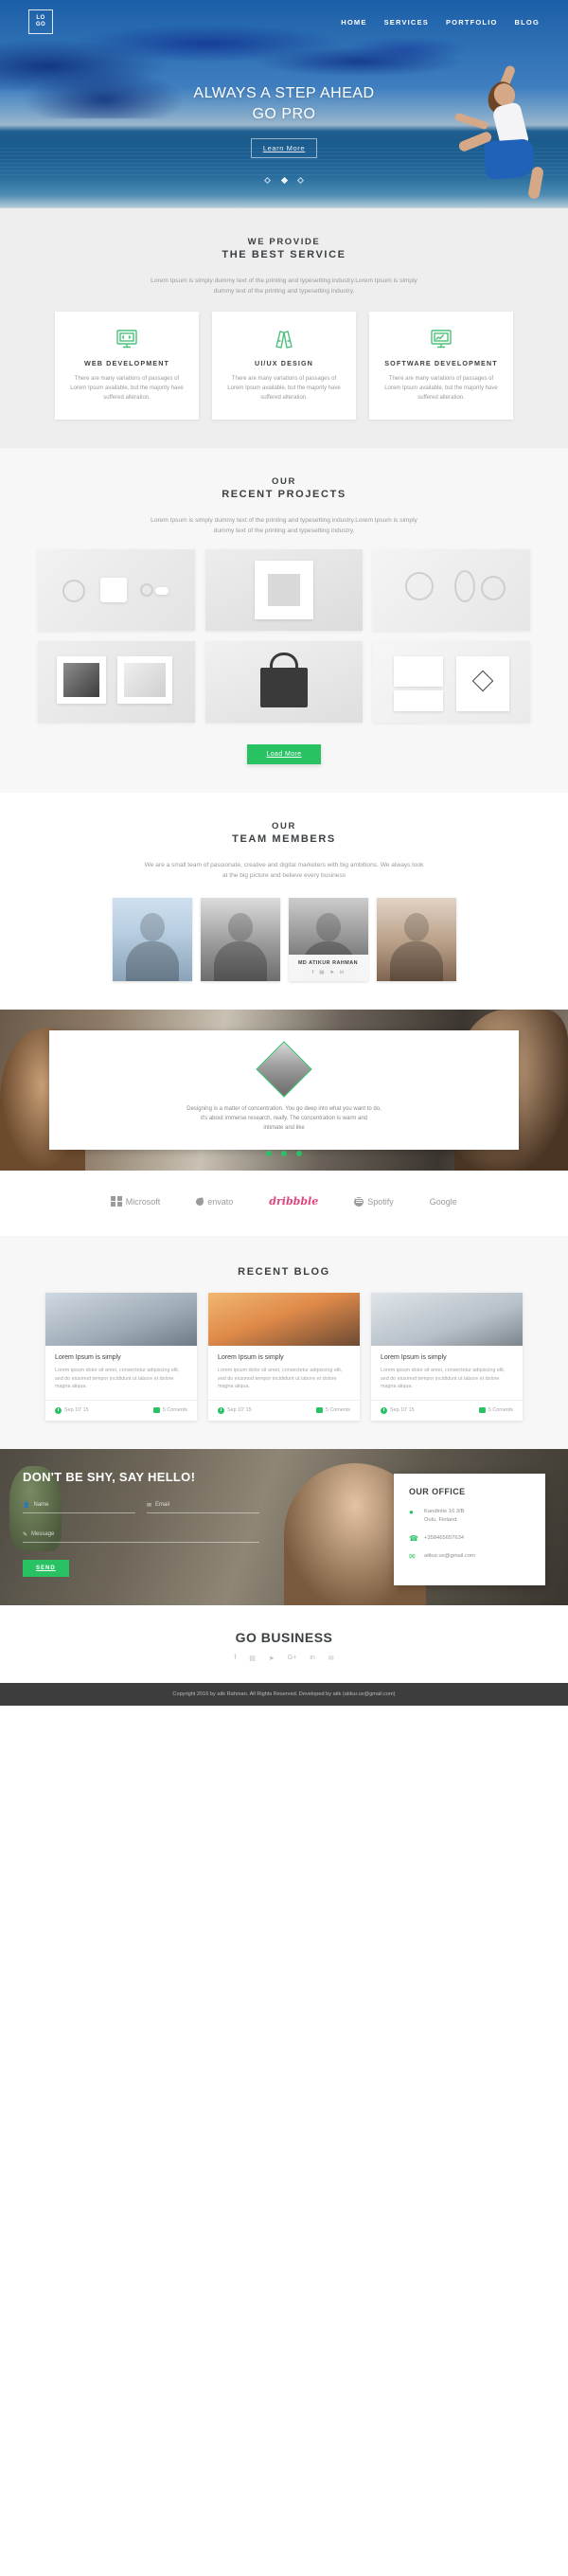 The height and width of the screenshot is (2576, 568). Describe the element at coordinates (451, 682) in the screenshot. I see `project-tile-business-cards` at that location.